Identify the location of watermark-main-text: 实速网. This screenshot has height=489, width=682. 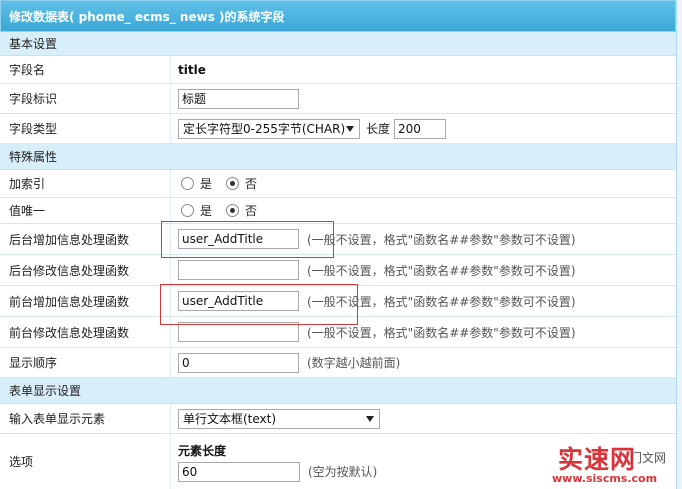
(597, 459).